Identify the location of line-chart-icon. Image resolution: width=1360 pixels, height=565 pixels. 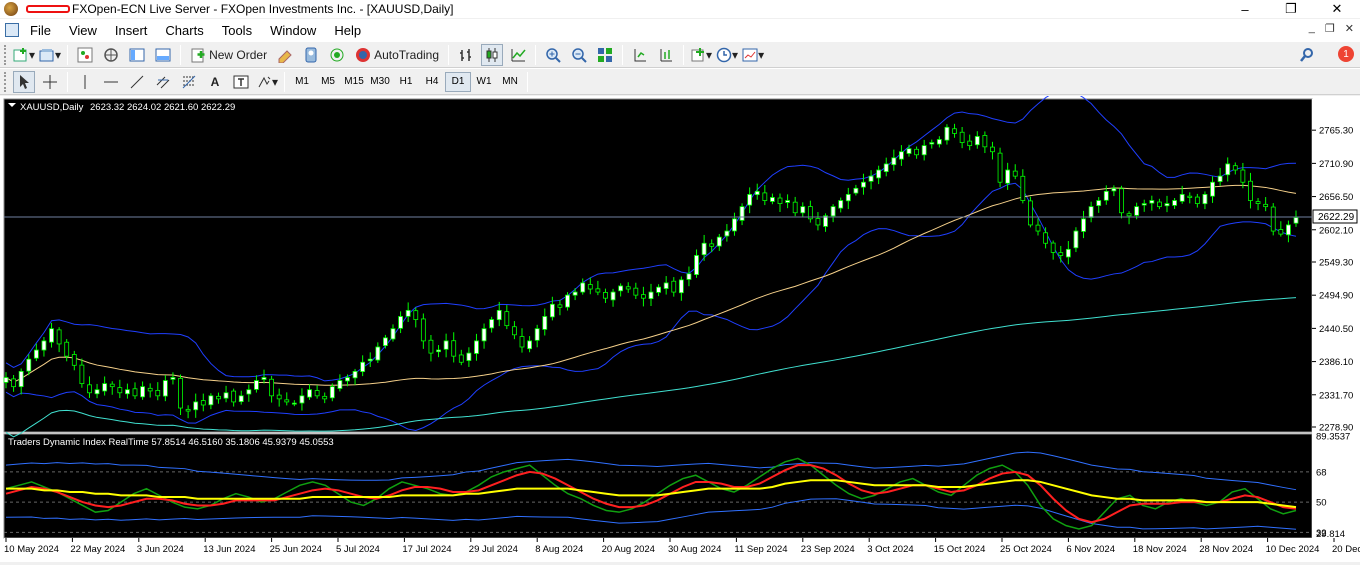
(518, 55).